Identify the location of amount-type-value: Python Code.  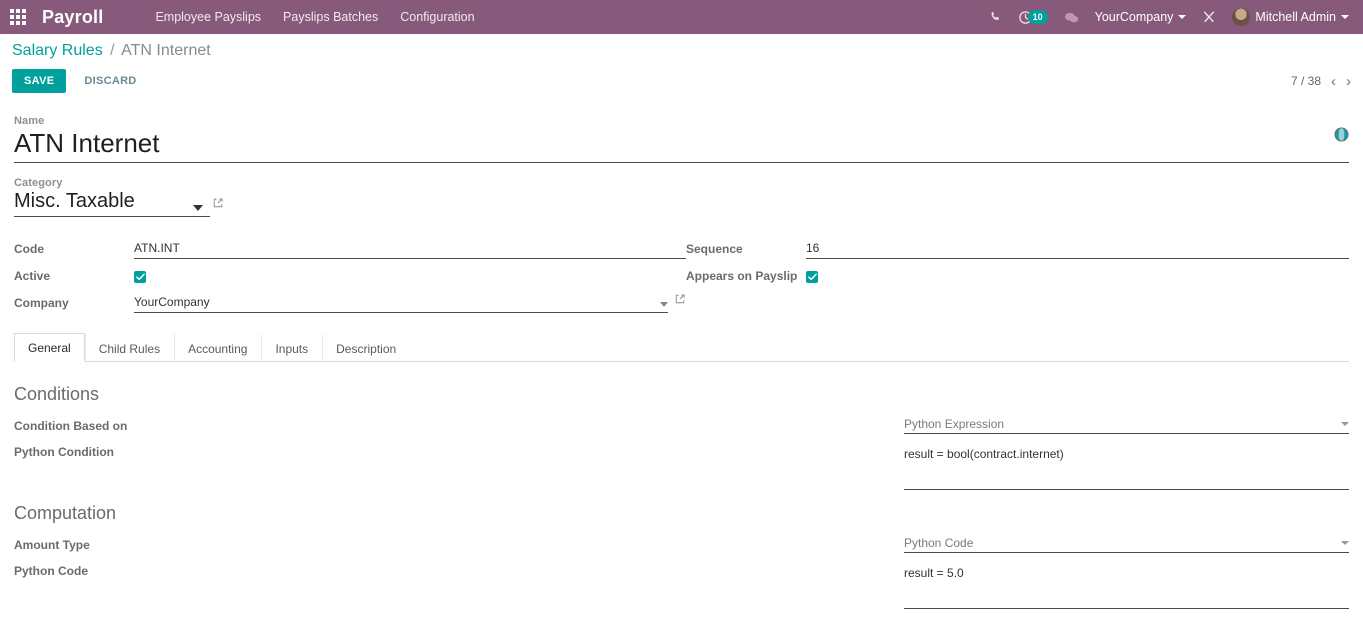
(939, 543).